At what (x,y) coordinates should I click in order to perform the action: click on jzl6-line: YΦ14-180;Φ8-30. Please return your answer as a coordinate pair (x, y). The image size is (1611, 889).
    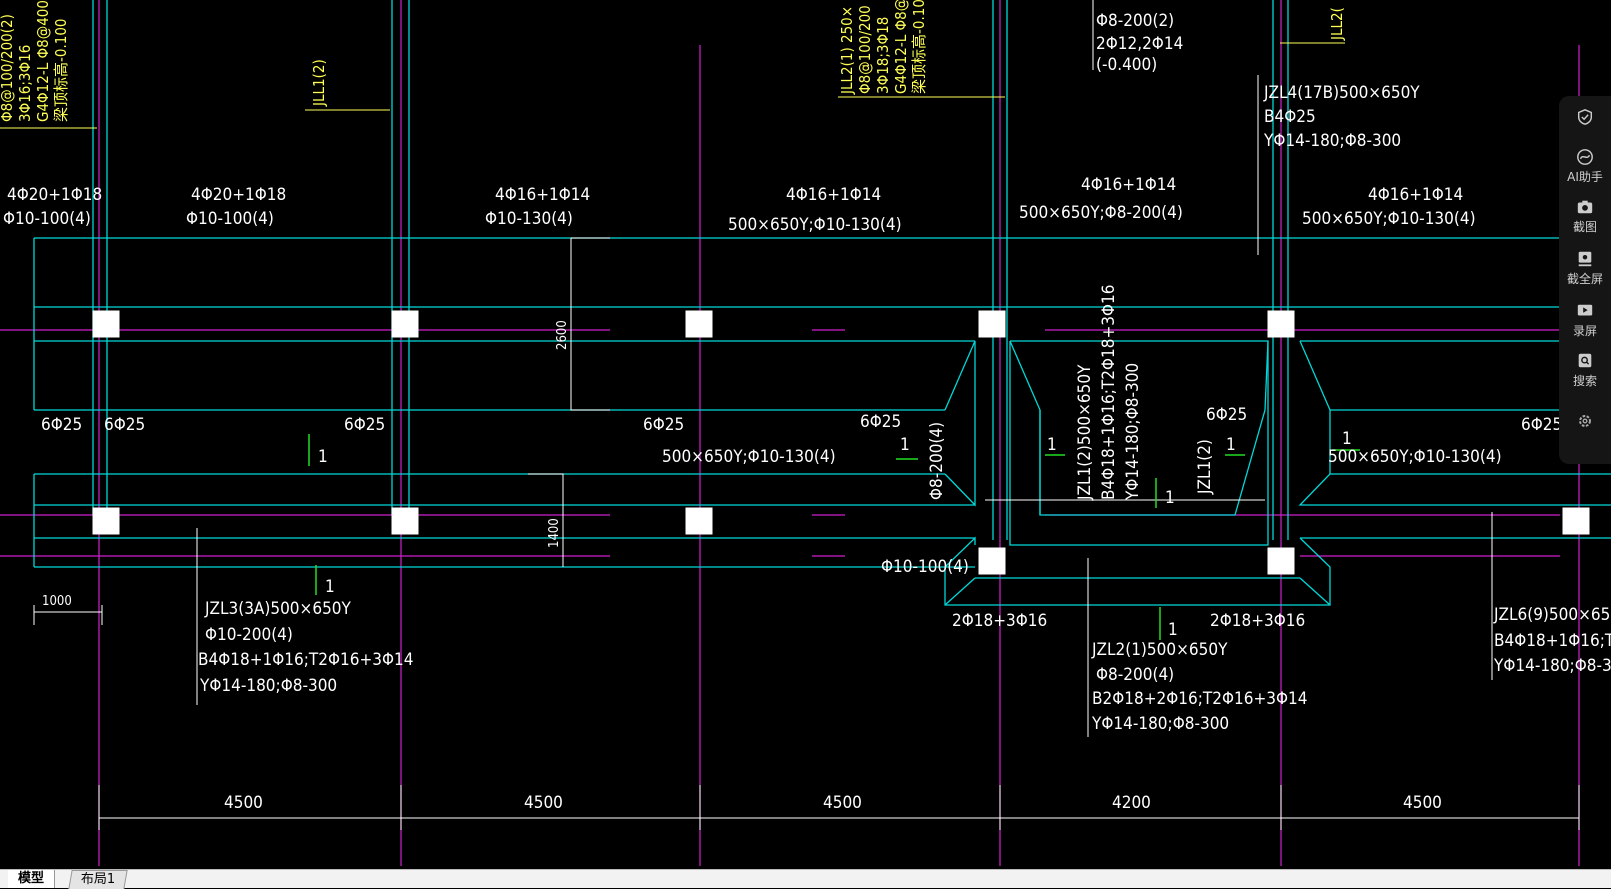
    Looking at the image, I should click on (1552, 666).